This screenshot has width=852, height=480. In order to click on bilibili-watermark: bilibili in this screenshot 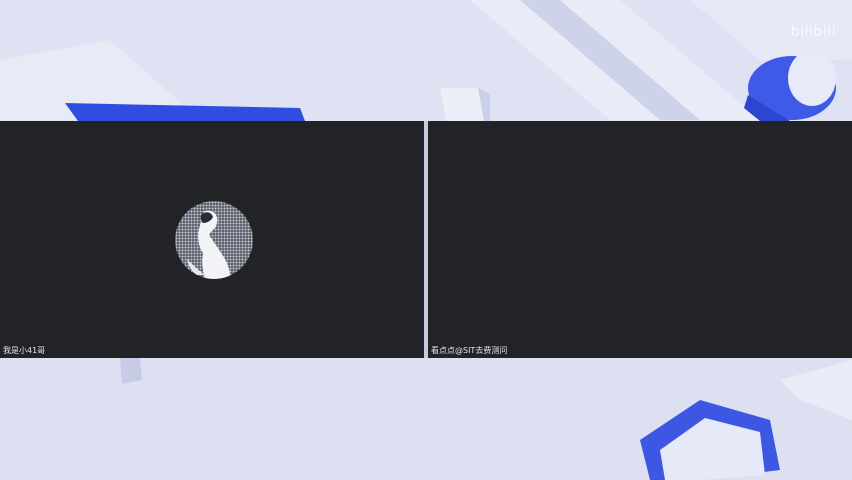, I will do `click(813, 32)`.